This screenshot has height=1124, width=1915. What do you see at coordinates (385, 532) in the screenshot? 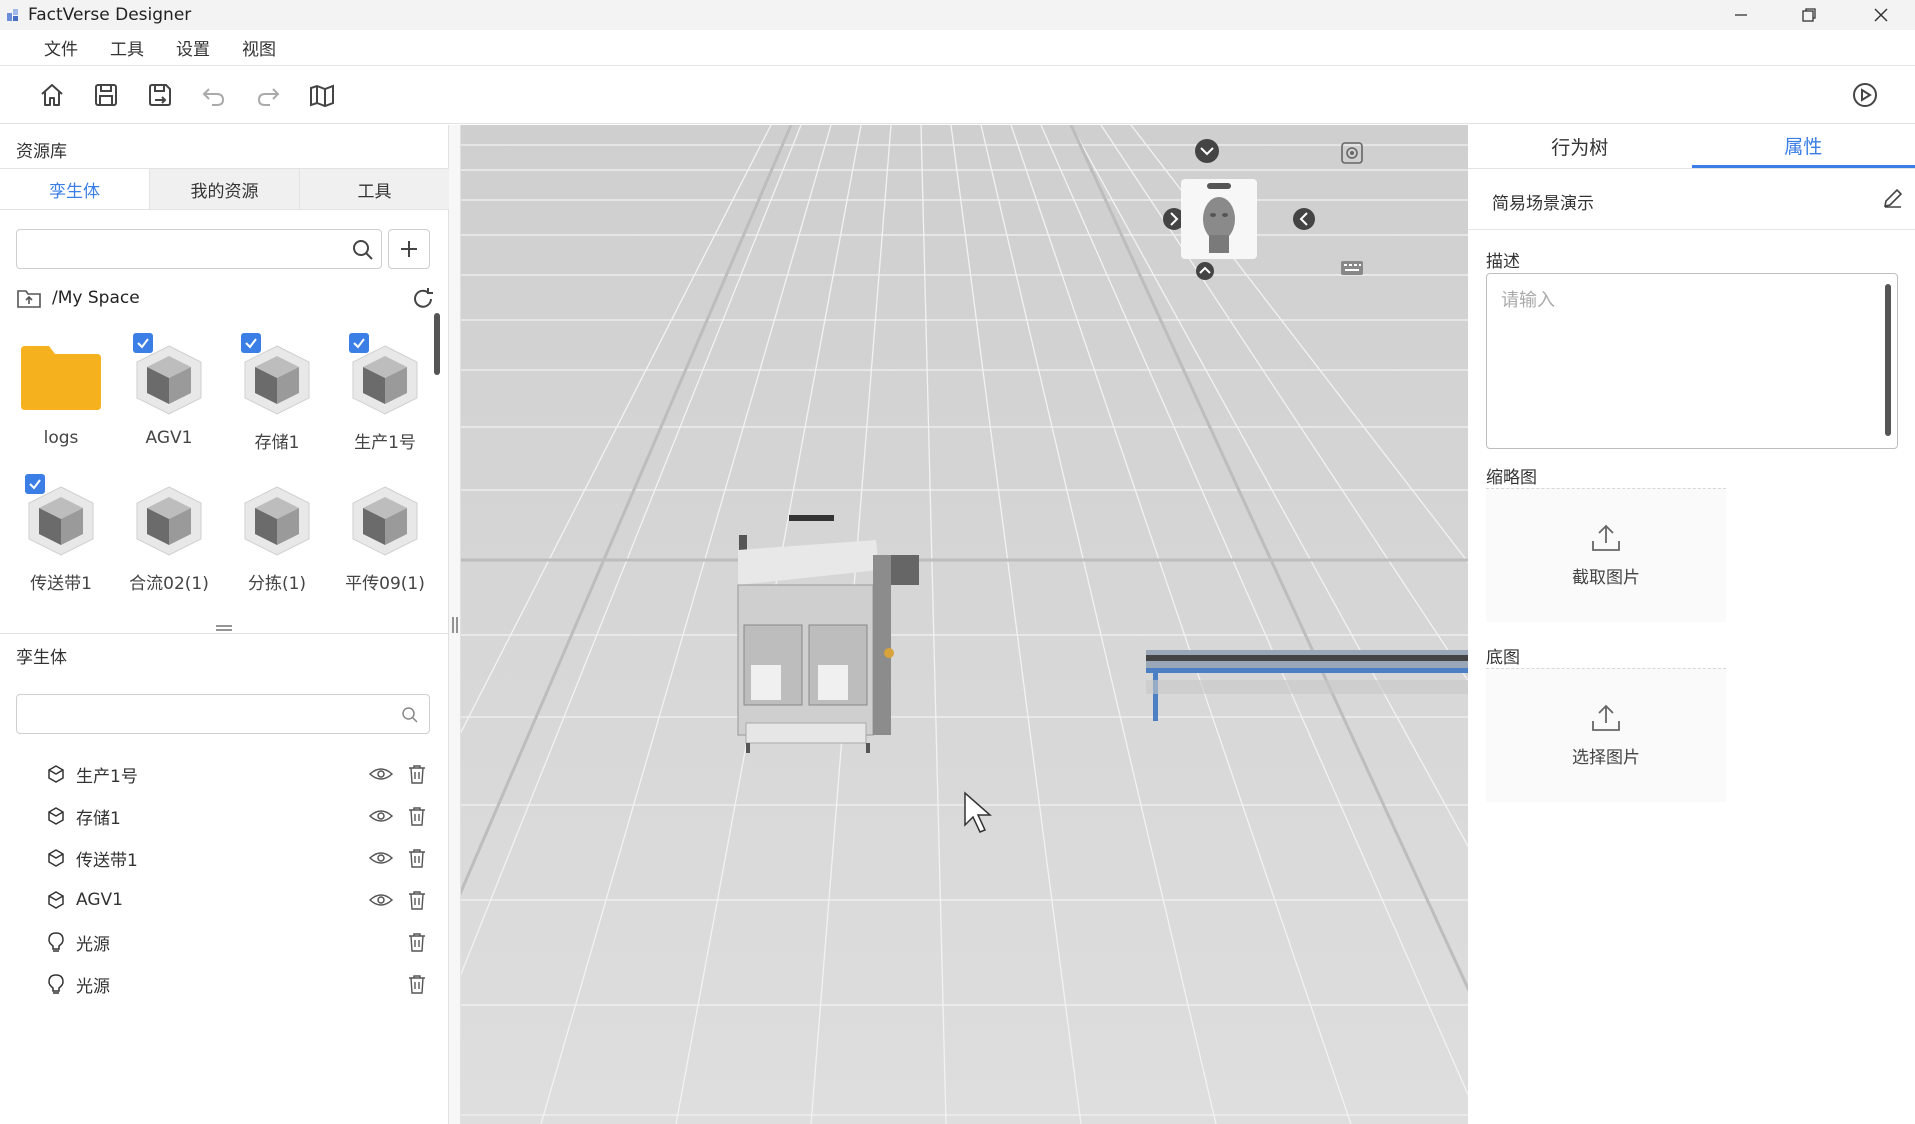
I see `resource-item: 平传09(1)` at bounding box center [385, 532].